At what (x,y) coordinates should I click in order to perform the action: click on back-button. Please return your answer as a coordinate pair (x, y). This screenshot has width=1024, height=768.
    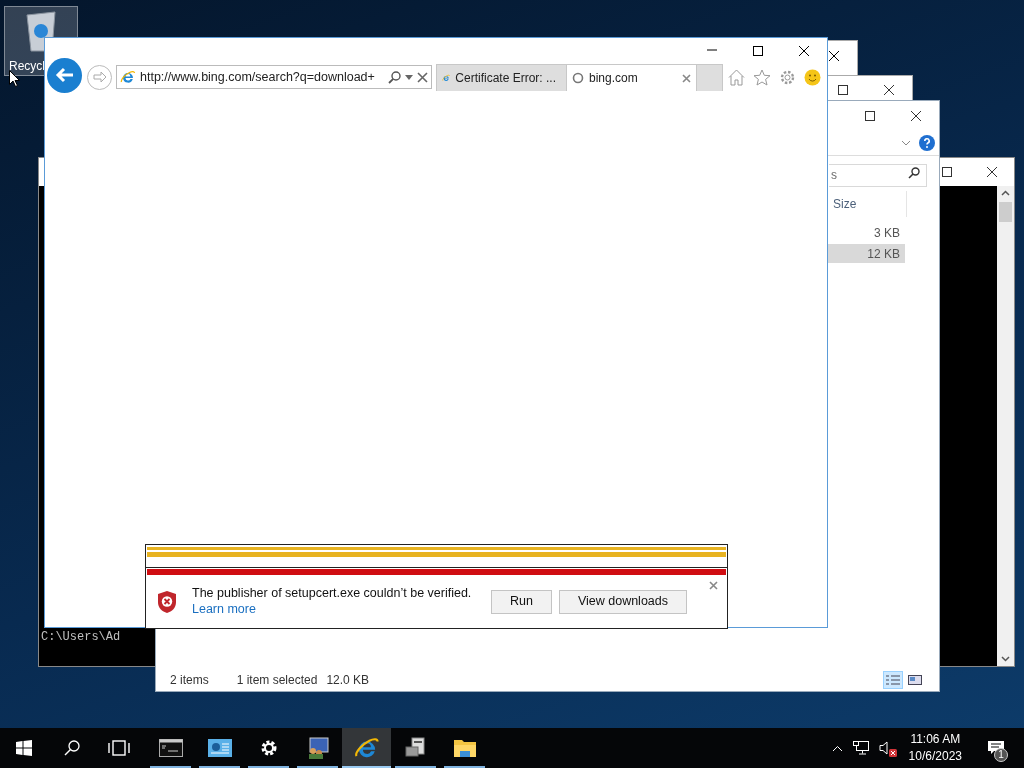
    Looking at the image, I should click on (64, 75).